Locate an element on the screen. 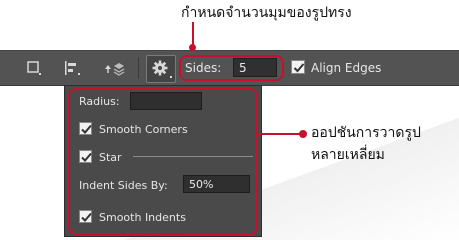 Image resolution: width=459 pixels, height=240 pixels. gear-icon is located at coordinates (162, 69).